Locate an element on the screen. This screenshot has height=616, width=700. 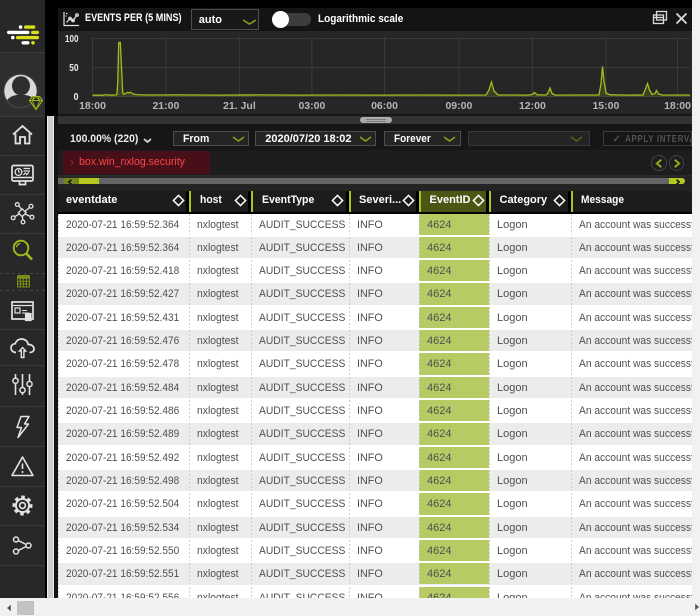
svg-text: 100 is located at coordinates (72, 39).